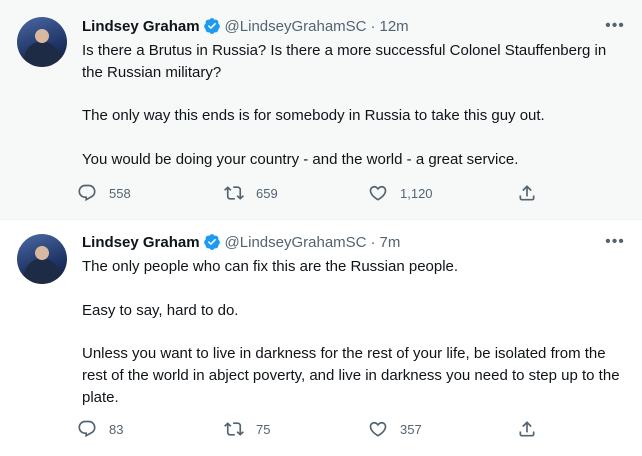  Describe the element at coordinates (247, 429) in the screenshot. I see `retweet-button: 75` at that location.